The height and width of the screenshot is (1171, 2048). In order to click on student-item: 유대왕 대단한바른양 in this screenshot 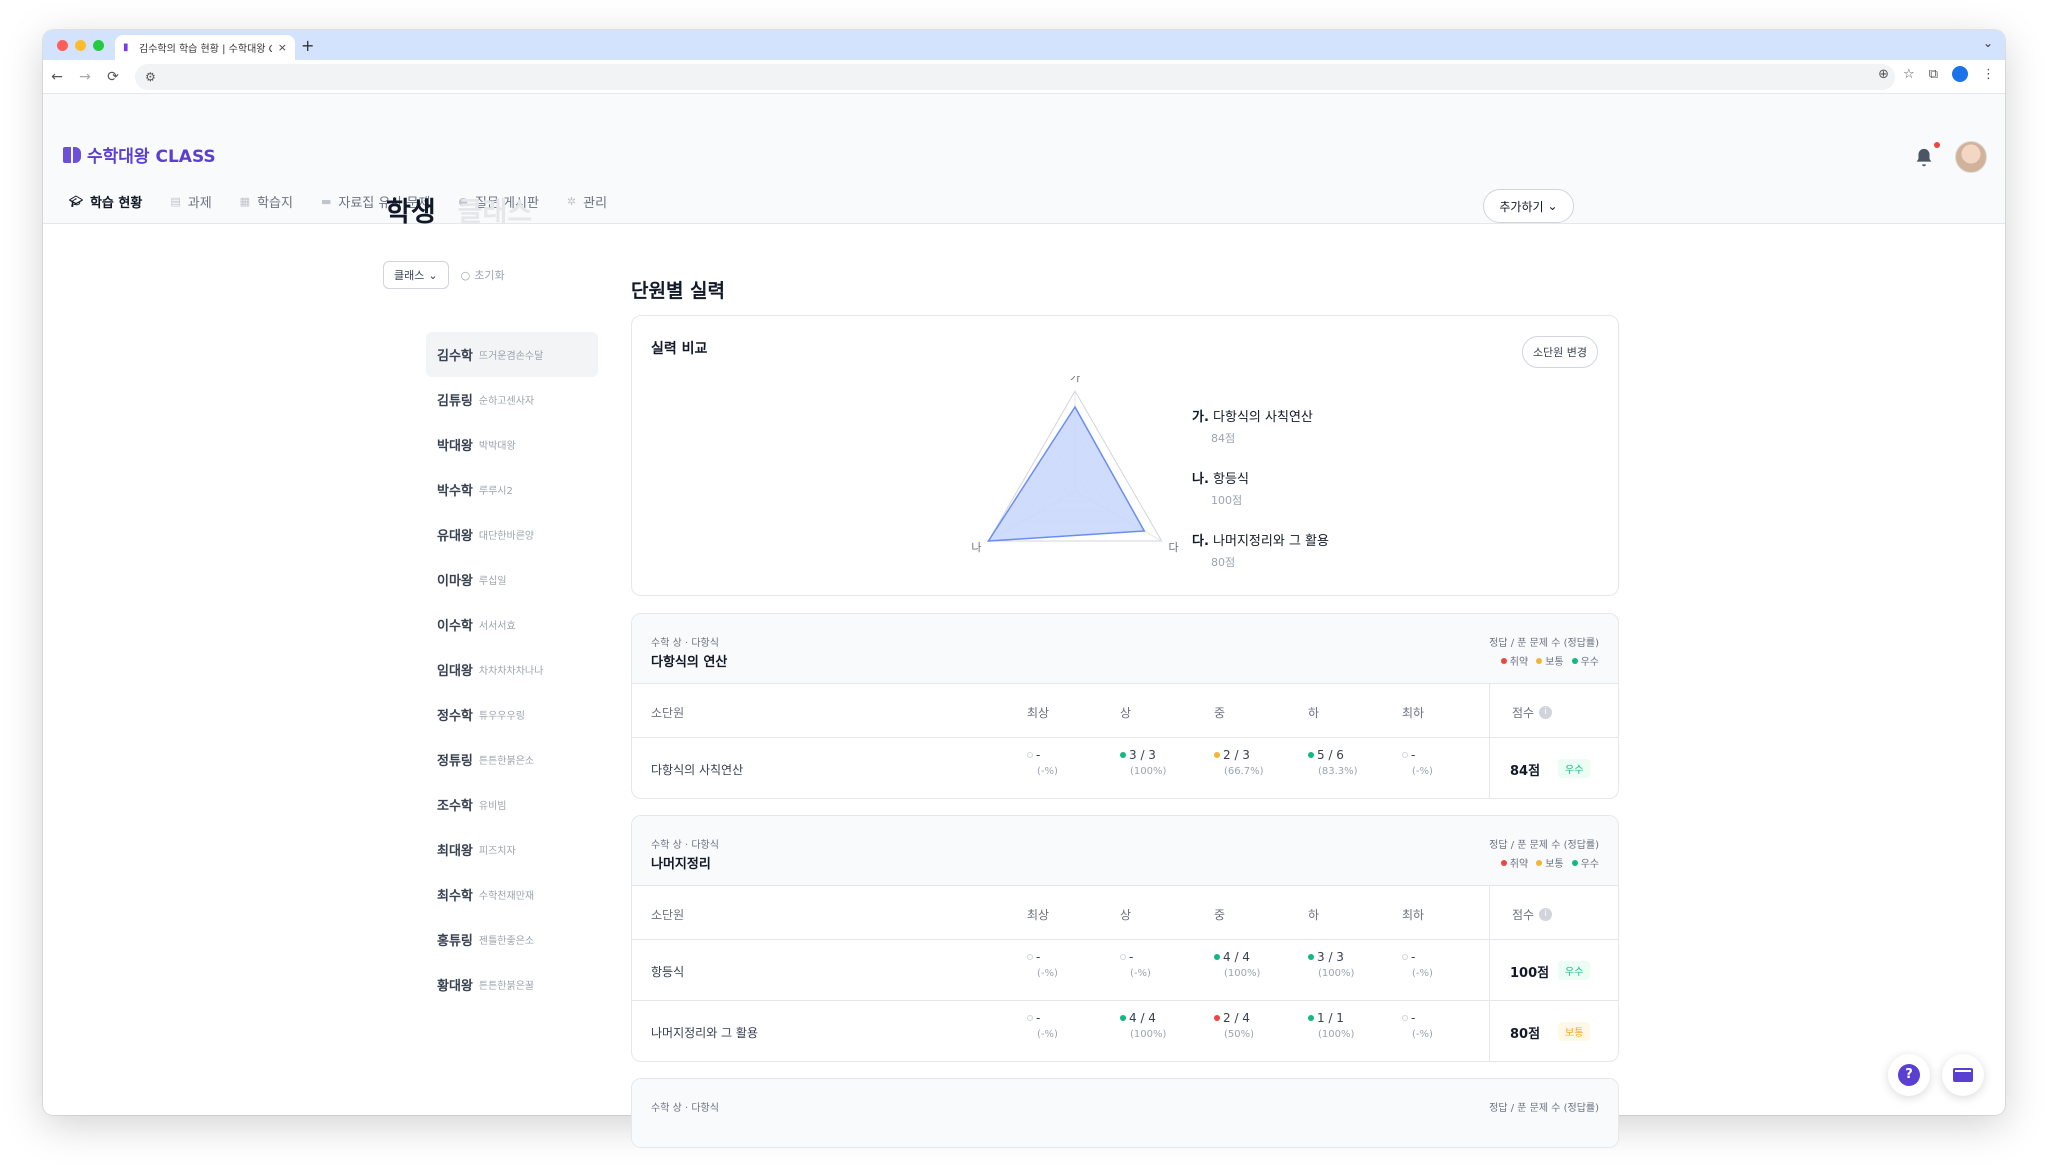, I will do `click(512, 534)`.